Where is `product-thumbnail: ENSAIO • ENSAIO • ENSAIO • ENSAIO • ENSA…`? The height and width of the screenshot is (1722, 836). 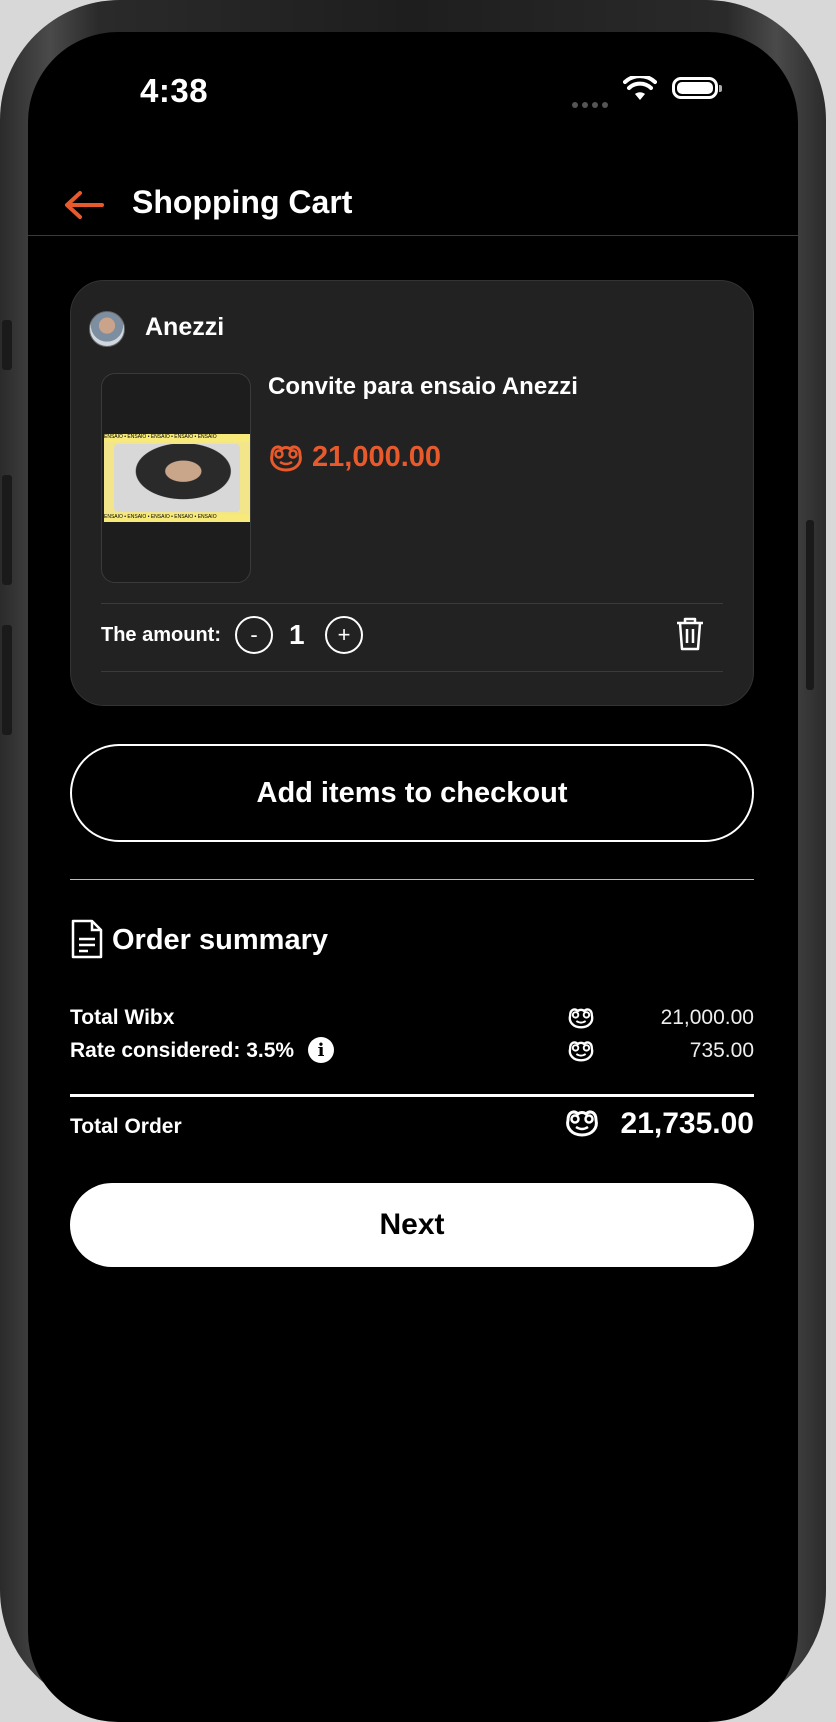
product-thumbnail: ENSAIO • ENSAIO • ENSAIO • ENSAIO • ENSA… is located at coordinates (176, 478).